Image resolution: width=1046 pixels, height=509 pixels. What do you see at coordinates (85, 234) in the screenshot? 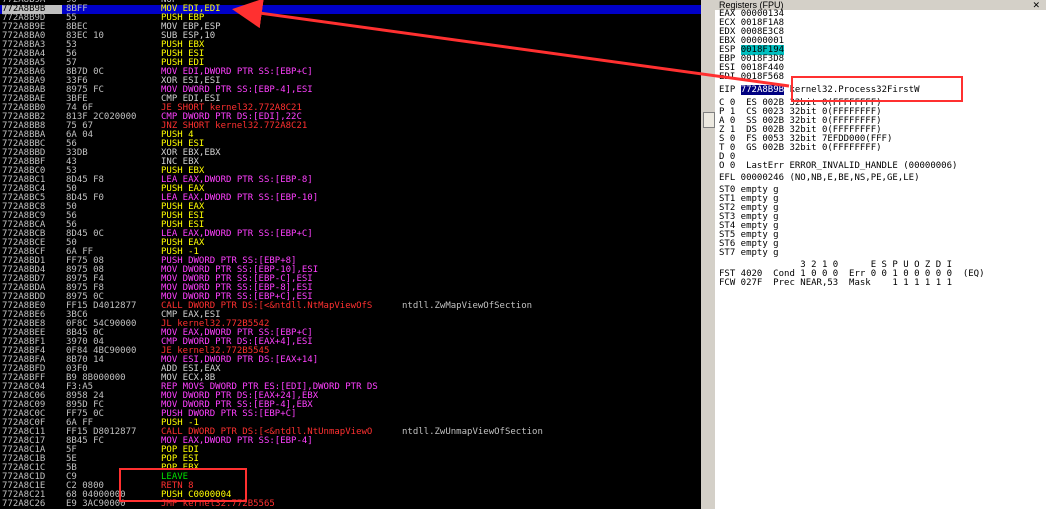
I see `disasm-hex-bytes: 8D45 0C` at bounding box center [85, 234].